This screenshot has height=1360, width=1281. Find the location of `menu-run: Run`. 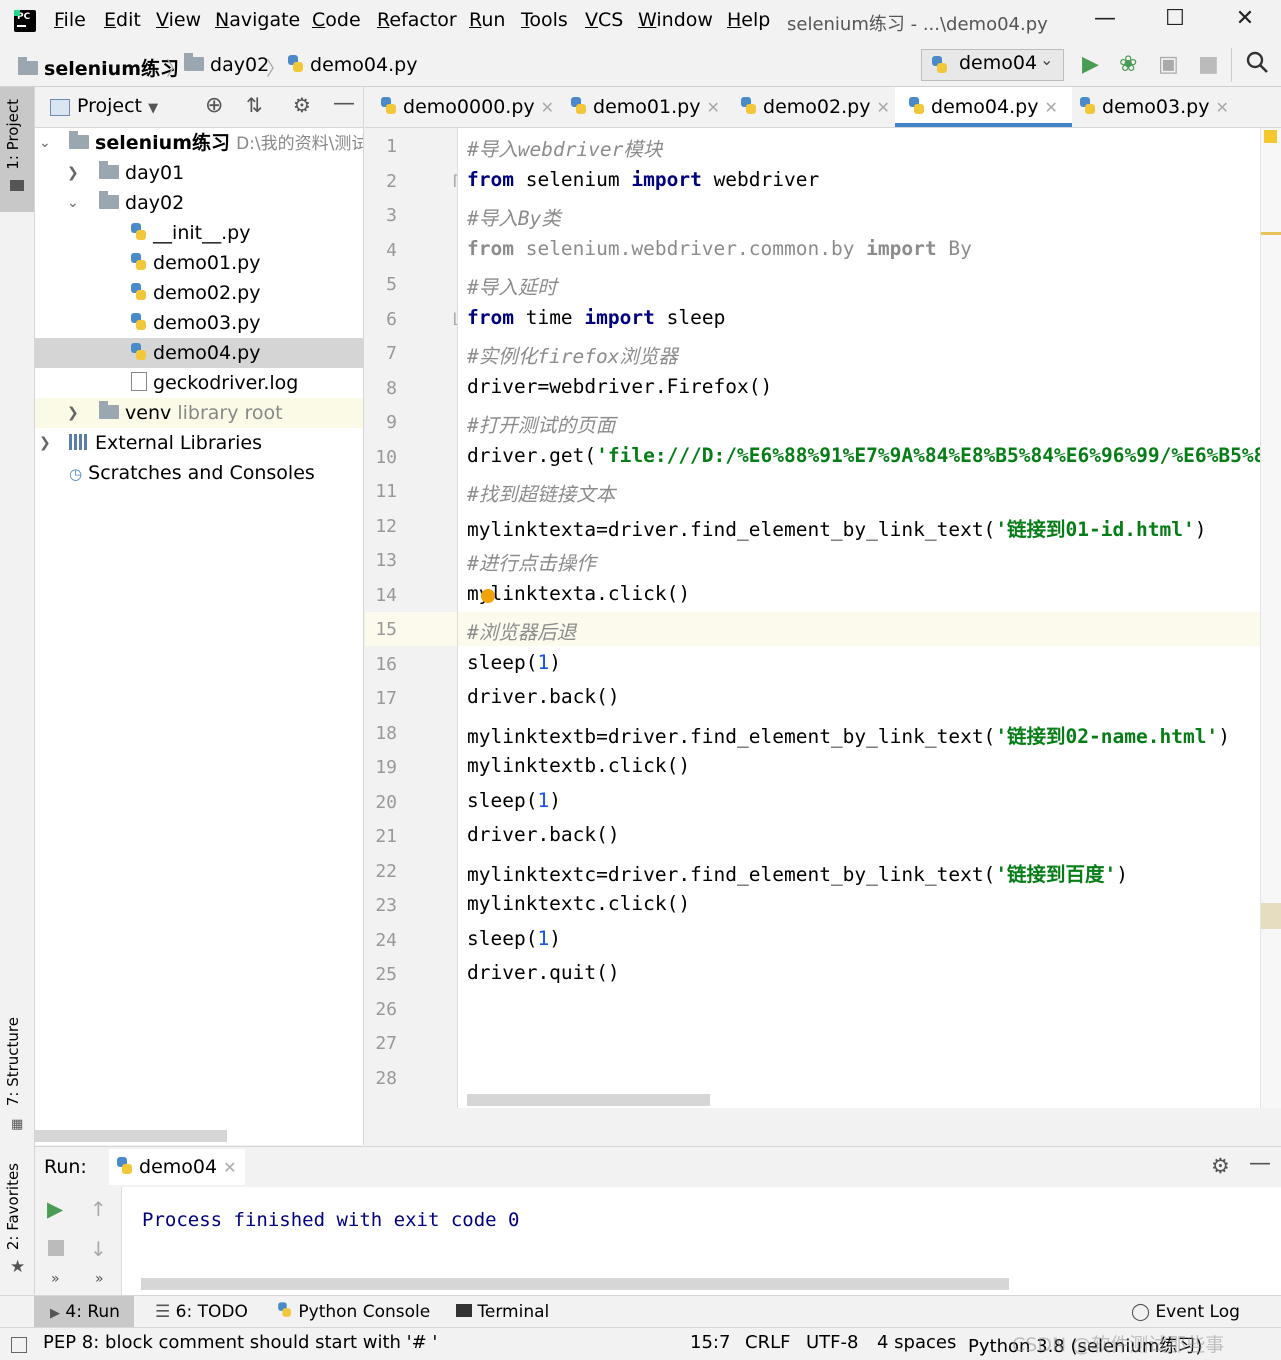

menu-run: Run is located at coordinates (487, 20).